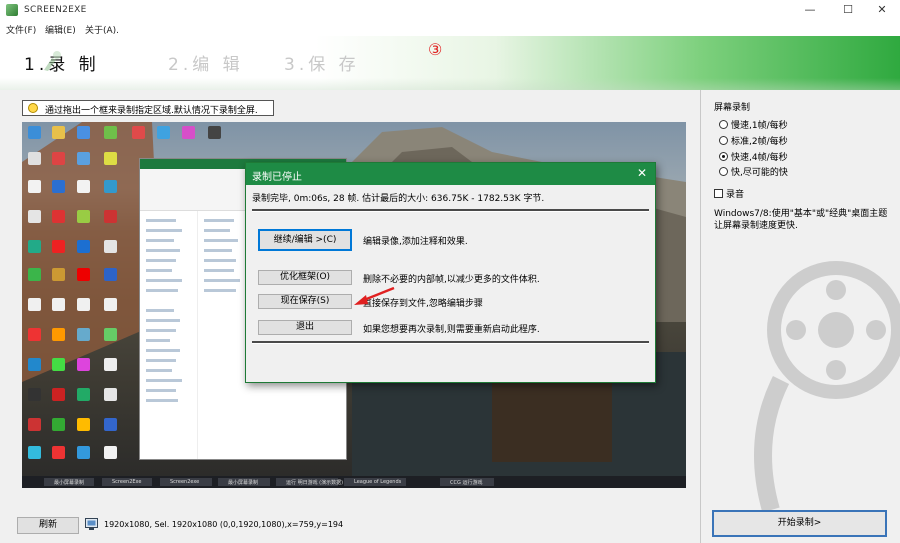  I want to click on optimize-frames-button: 优化框架(O), so click(305, 277).